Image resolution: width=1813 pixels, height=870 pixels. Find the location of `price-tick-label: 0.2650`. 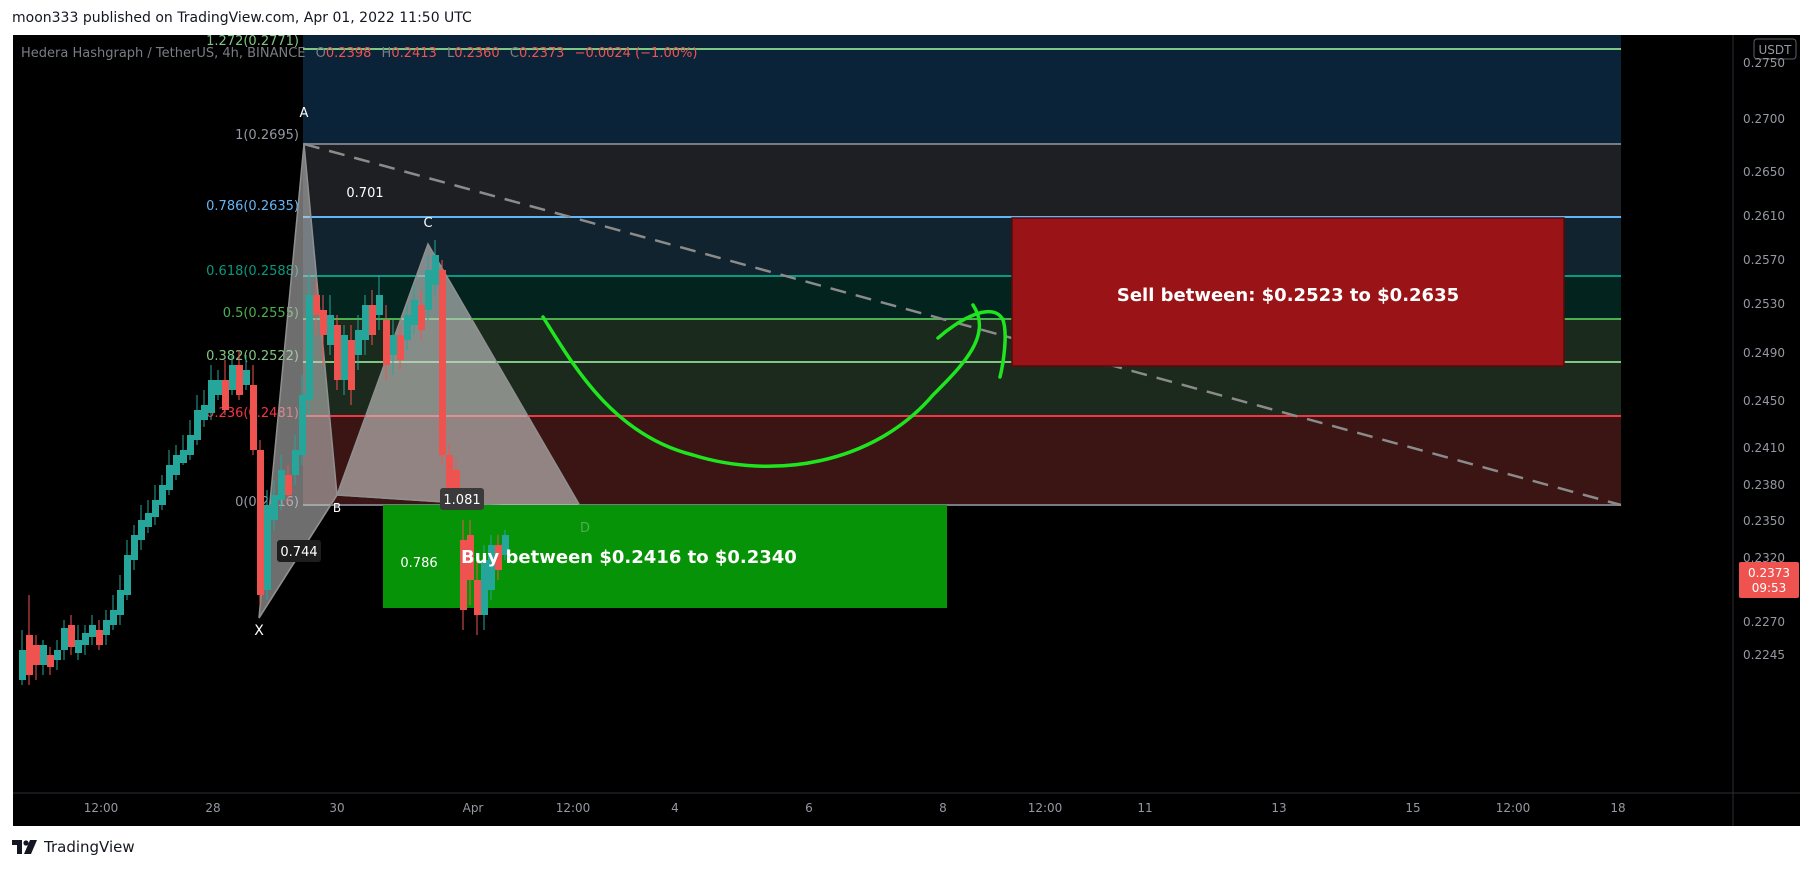

price-tick-label: 0.2650 is located at coordinates (1764, 172).